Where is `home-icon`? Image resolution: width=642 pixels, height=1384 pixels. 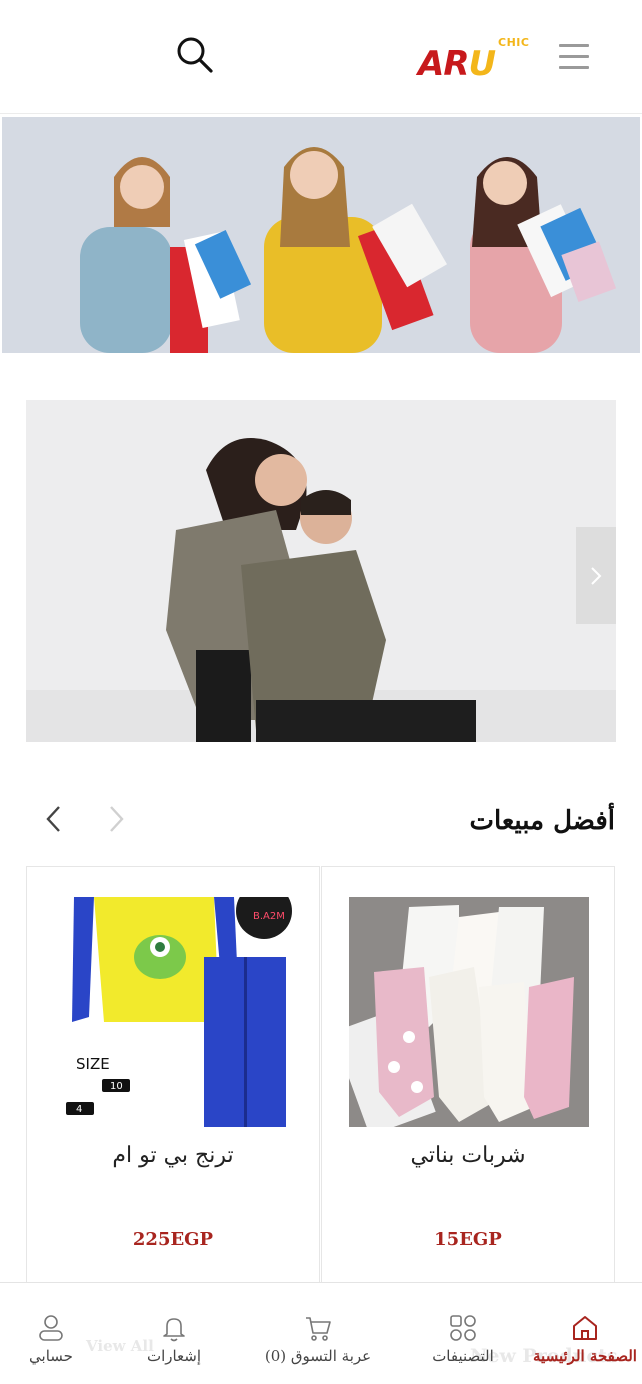 home-icon is located at coordinates (585, 1330).